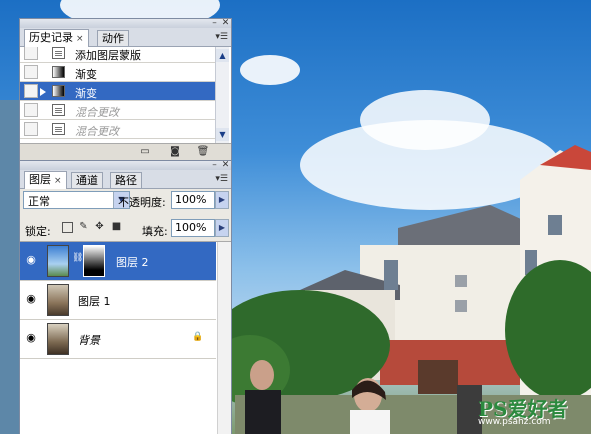 This screenshot has height=434, width=591. What do you see at coordinates (94, 301) in the screenshot?
I see `layer-name: 图层 1` at bounding box center [94, 301].